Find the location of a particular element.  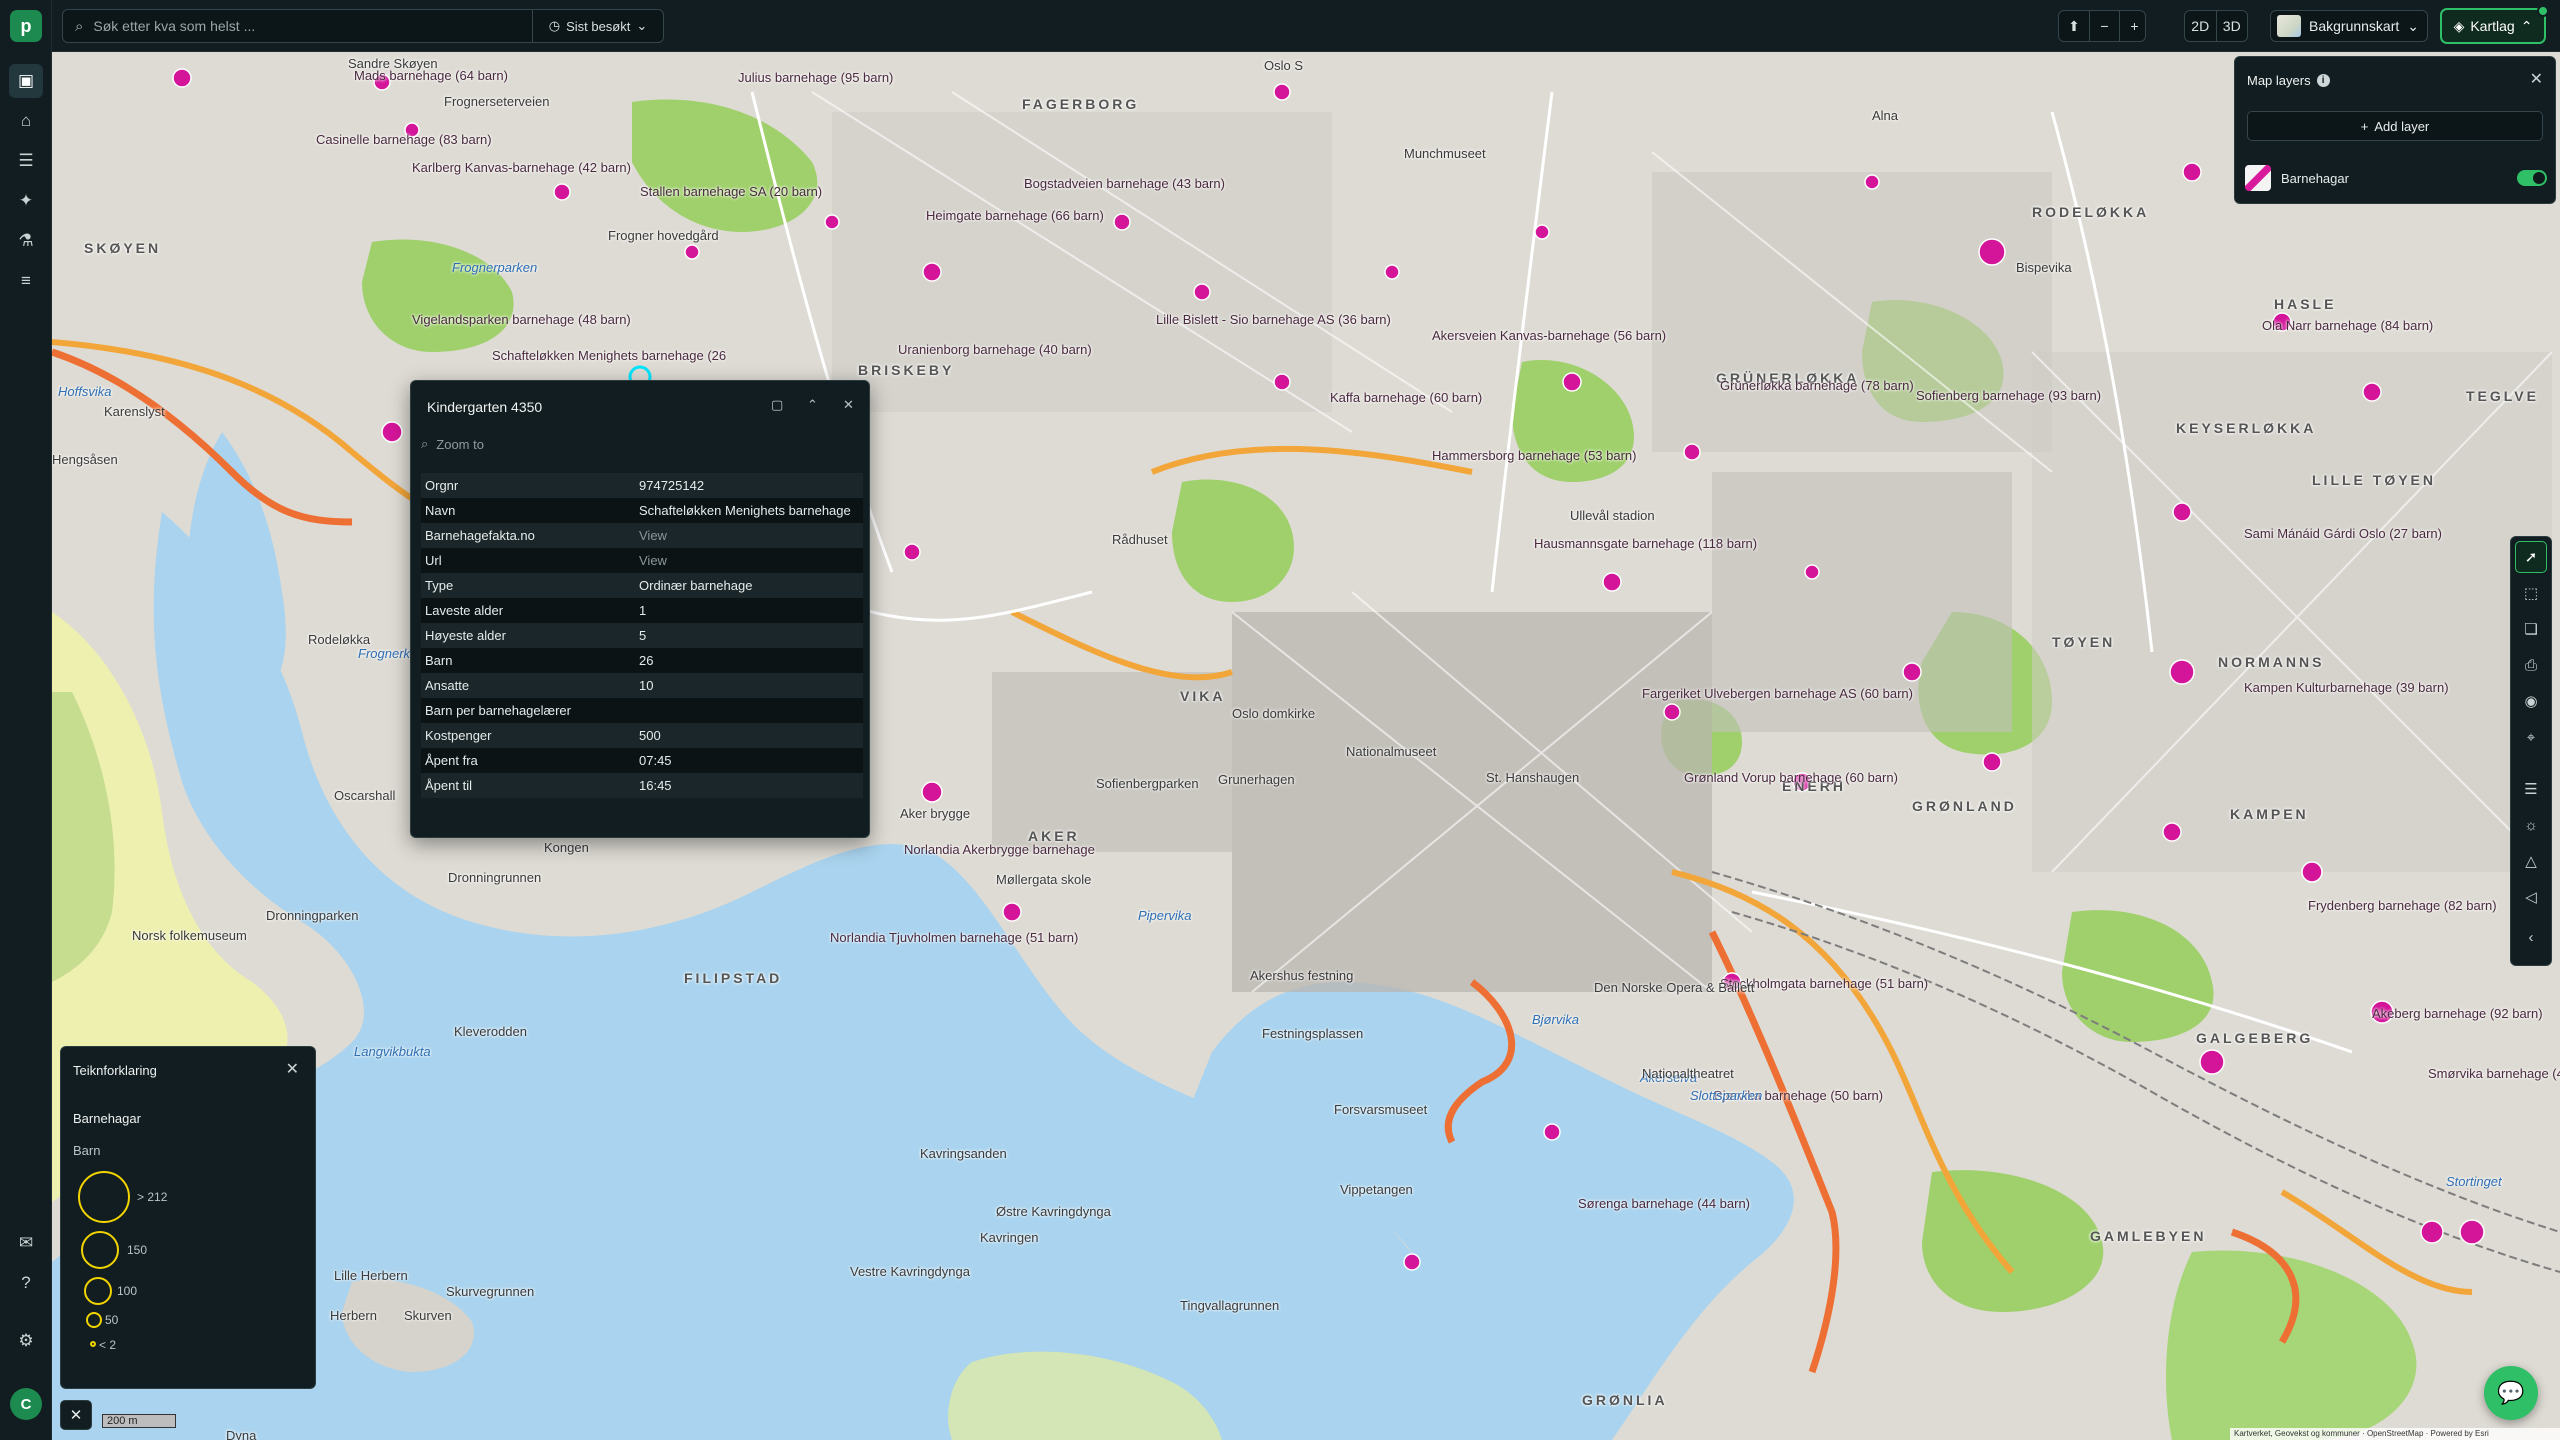

scale-bar: 200 m is located at coordinates (139, 1421).